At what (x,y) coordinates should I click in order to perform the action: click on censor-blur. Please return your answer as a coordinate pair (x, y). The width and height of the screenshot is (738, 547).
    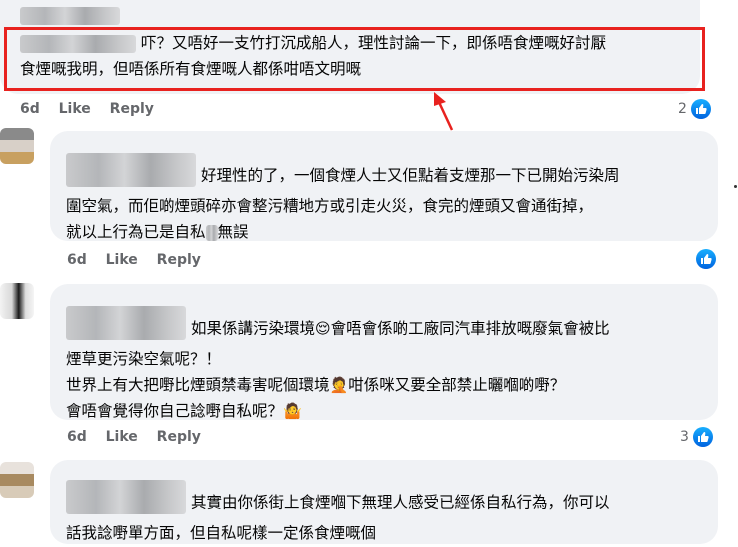
    Looking at the image, I should click on (211, 232).